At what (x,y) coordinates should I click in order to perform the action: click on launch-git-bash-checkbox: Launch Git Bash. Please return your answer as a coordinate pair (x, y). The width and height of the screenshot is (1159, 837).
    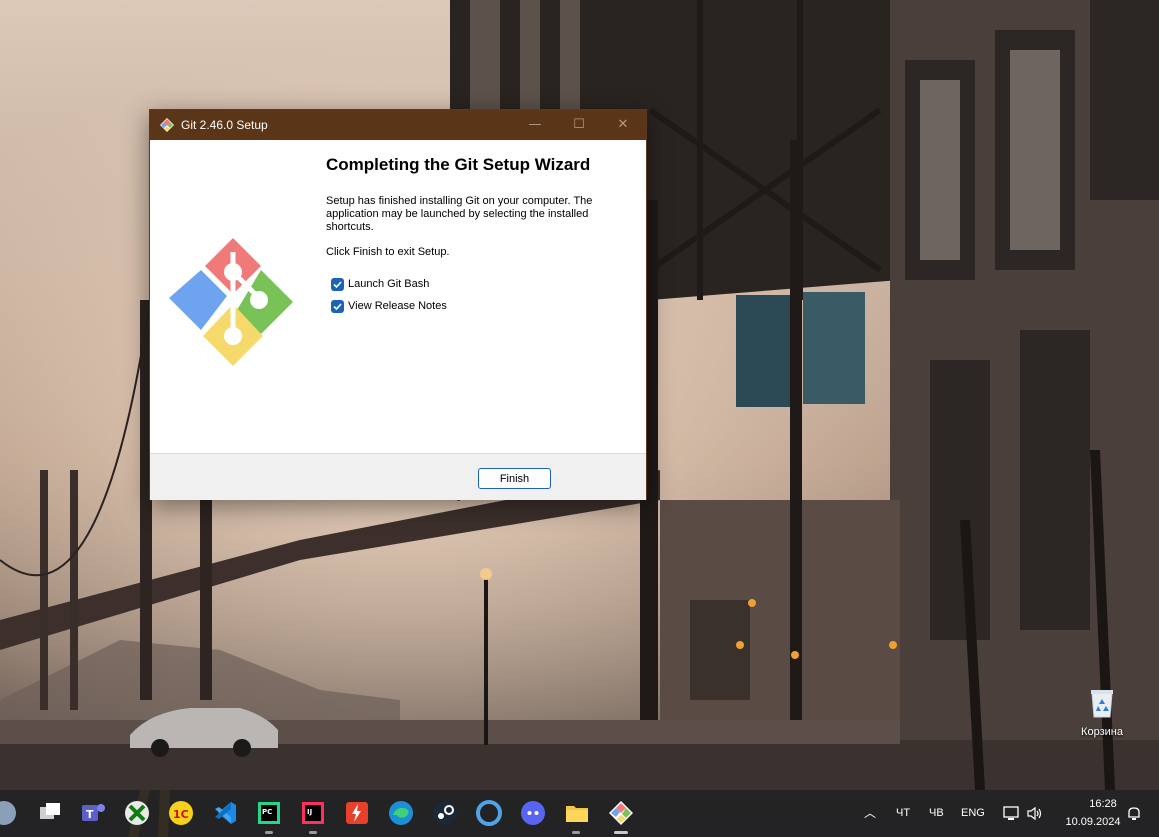
    Looking at the image, I should click on (456, 284).